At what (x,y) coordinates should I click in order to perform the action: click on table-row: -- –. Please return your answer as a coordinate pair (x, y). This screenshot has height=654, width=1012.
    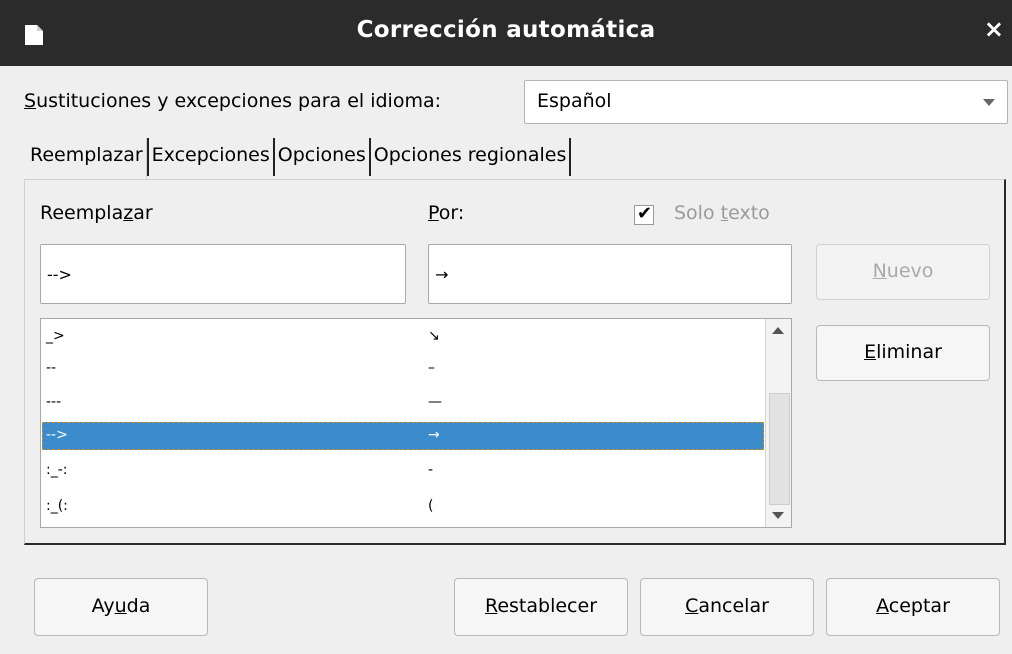
    Looking at the image, I should click on (403, 369).